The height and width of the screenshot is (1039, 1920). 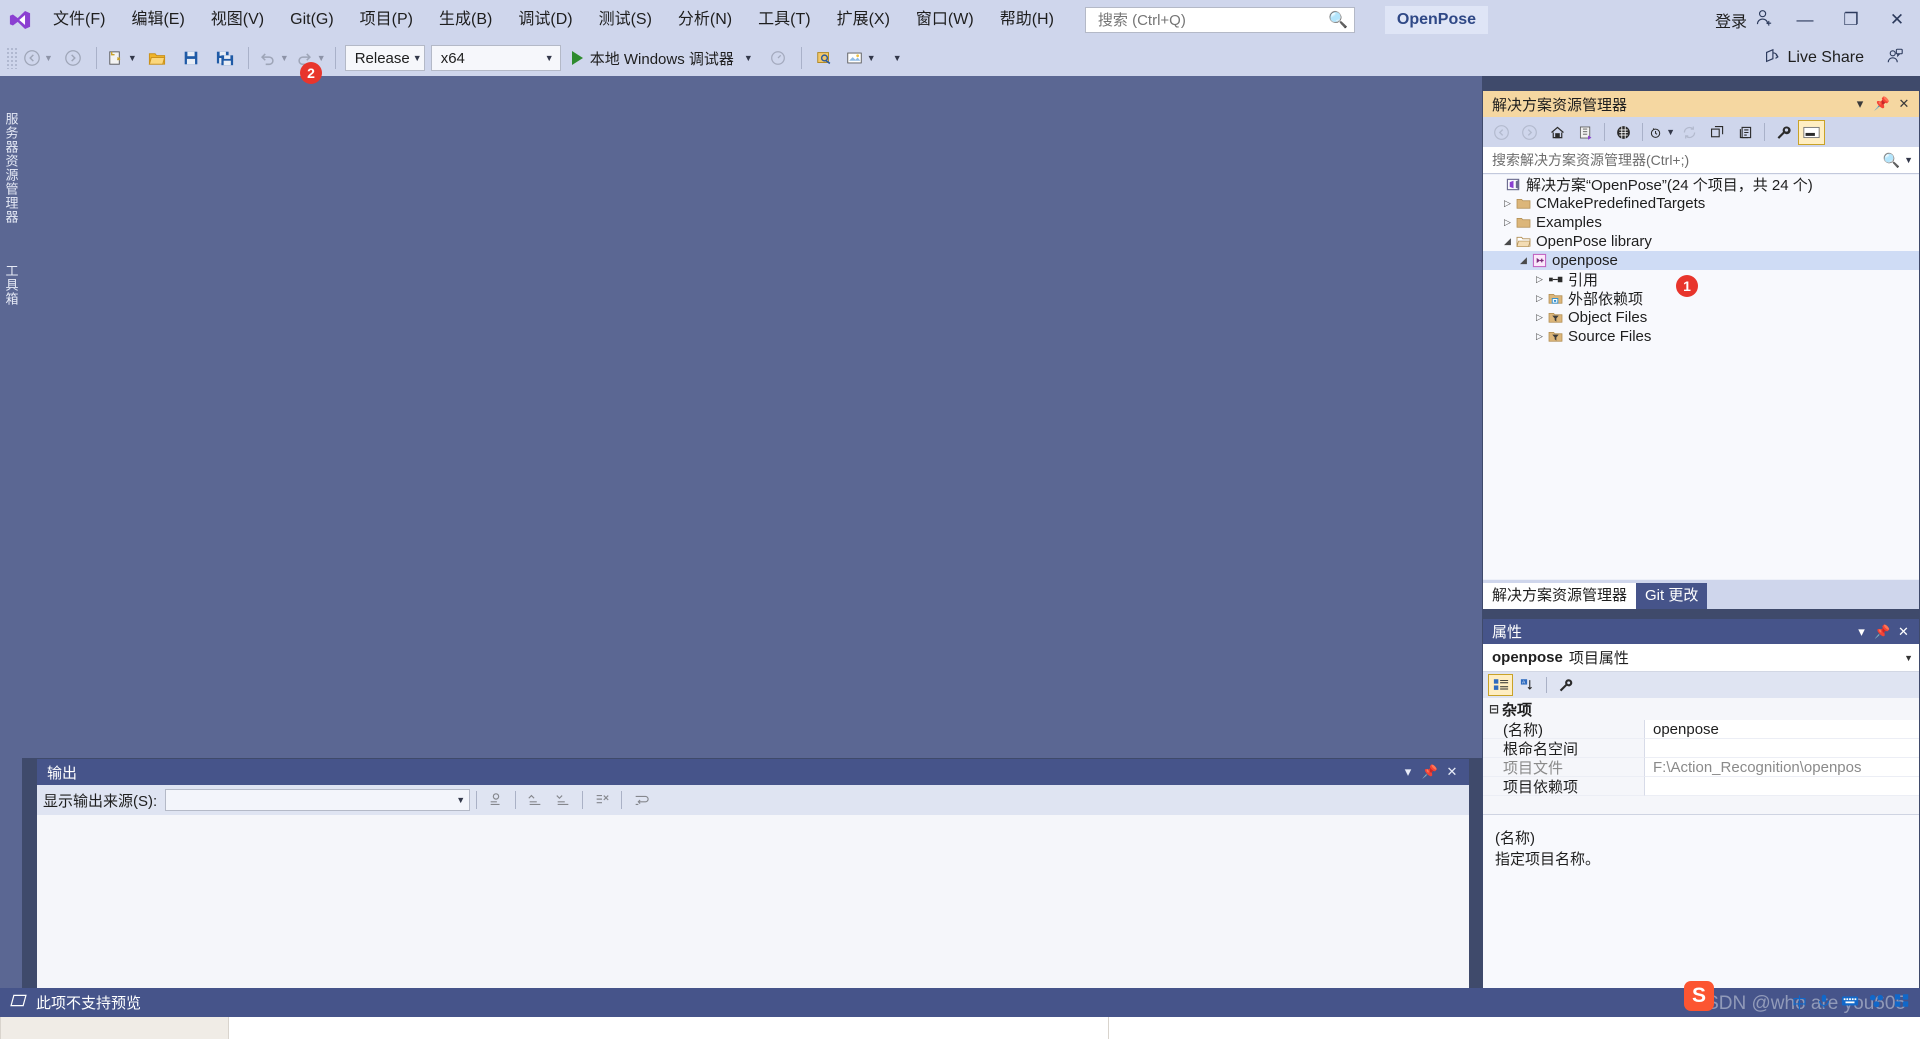 What do you see at coordinates (863, 20) in the screenshot?
I see `menu-extensions: 扩展(X)` at bounding box center [863, 20].